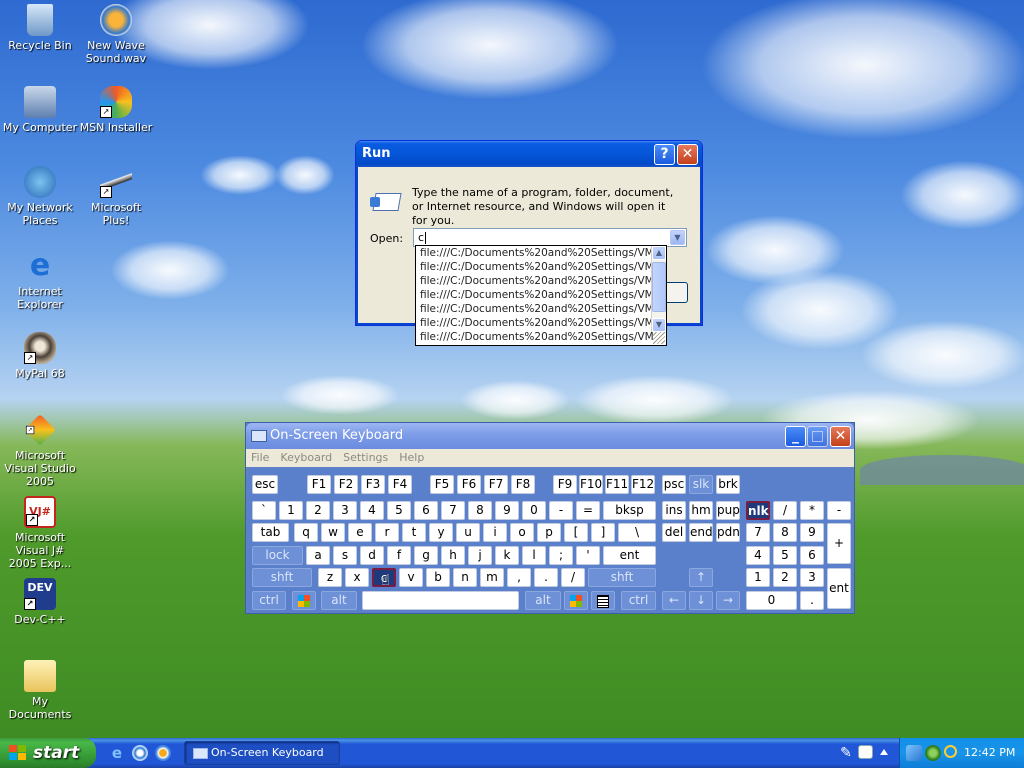 This screenshot has width=1024, height=768. What do you see at coordinates (785, 555) in the screenshot?
I see `key-numpad-5: 5` at bounding box center [785, 555].